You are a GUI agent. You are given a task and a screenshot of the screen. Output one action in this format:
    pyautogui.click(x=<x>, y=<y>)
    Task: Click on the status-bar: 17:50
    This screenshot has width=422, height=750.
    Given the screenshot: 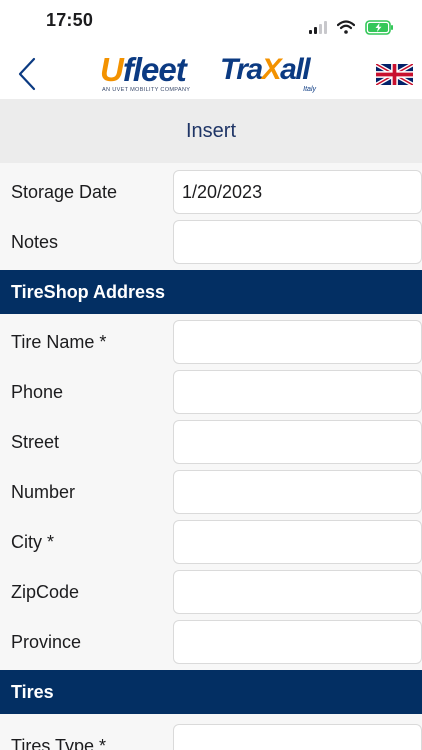 What is the action you would take?
    pyautogui.click(x=211, y=23)
    